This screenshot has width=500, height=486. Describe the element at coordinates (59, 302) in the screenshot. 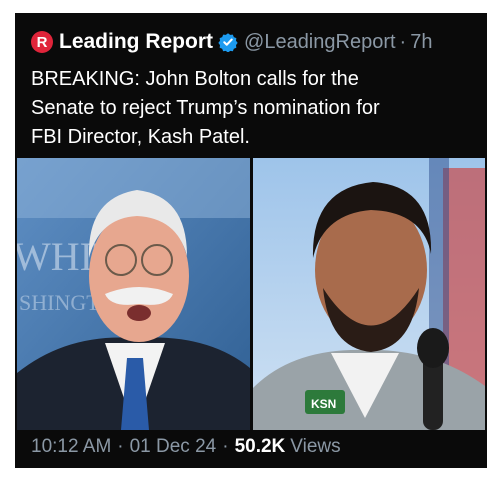

I see `background-sign-text-2: SHINGT` at that location.